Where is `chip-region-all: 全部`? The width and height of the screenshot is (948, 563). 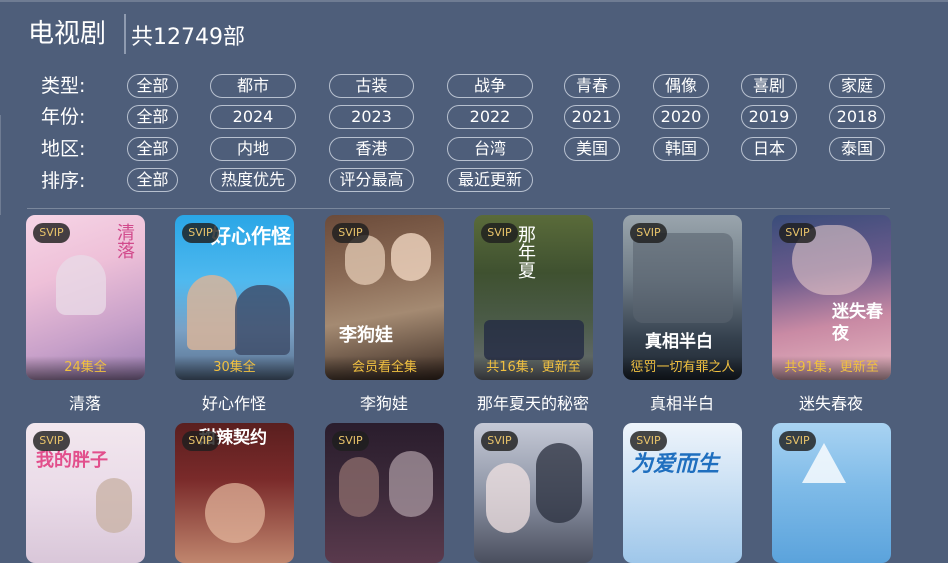
chip-region-all: 全部 is located at coordinates (152, 149).